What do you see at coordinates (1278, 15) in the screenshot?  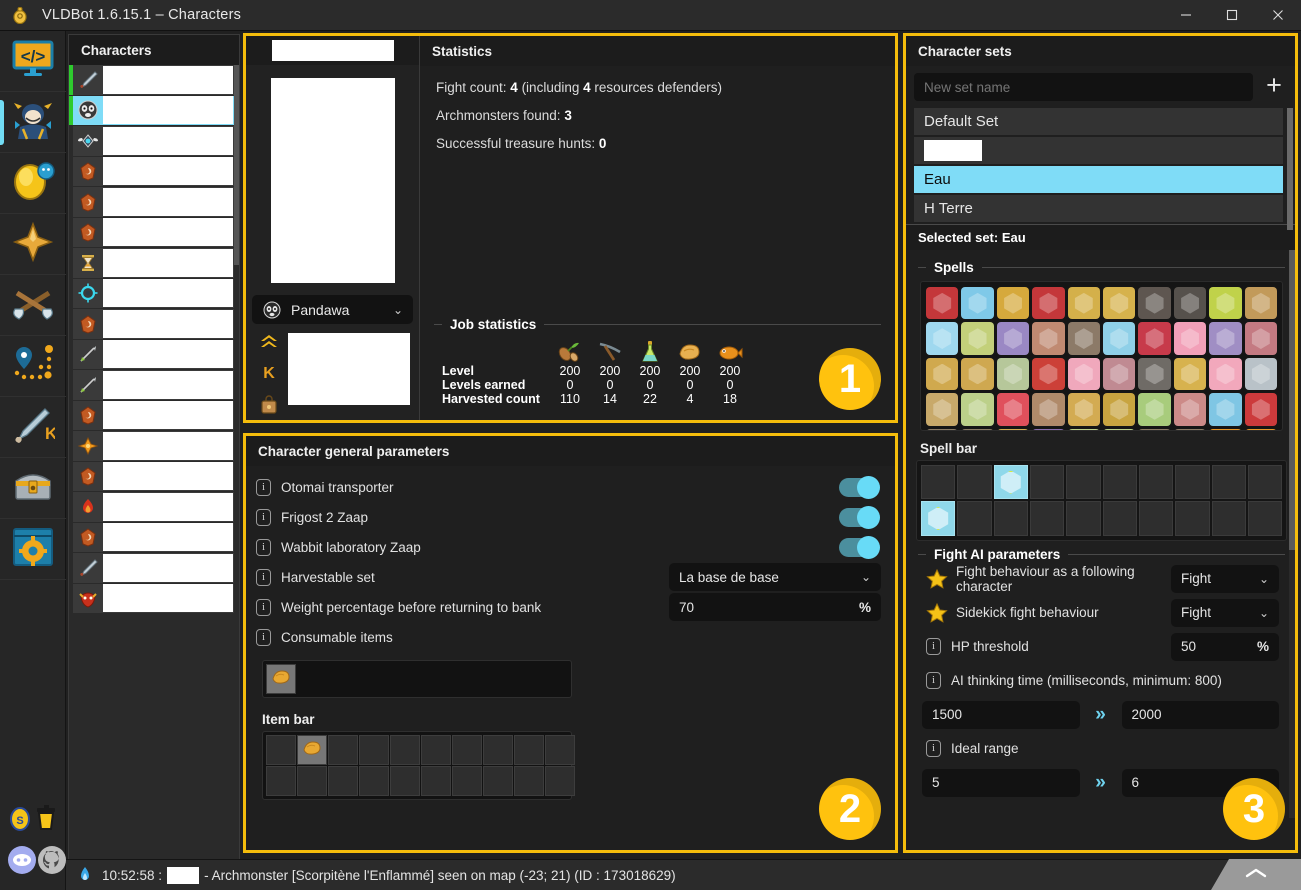 I see `close-button` at bounding box center [1278, 15].